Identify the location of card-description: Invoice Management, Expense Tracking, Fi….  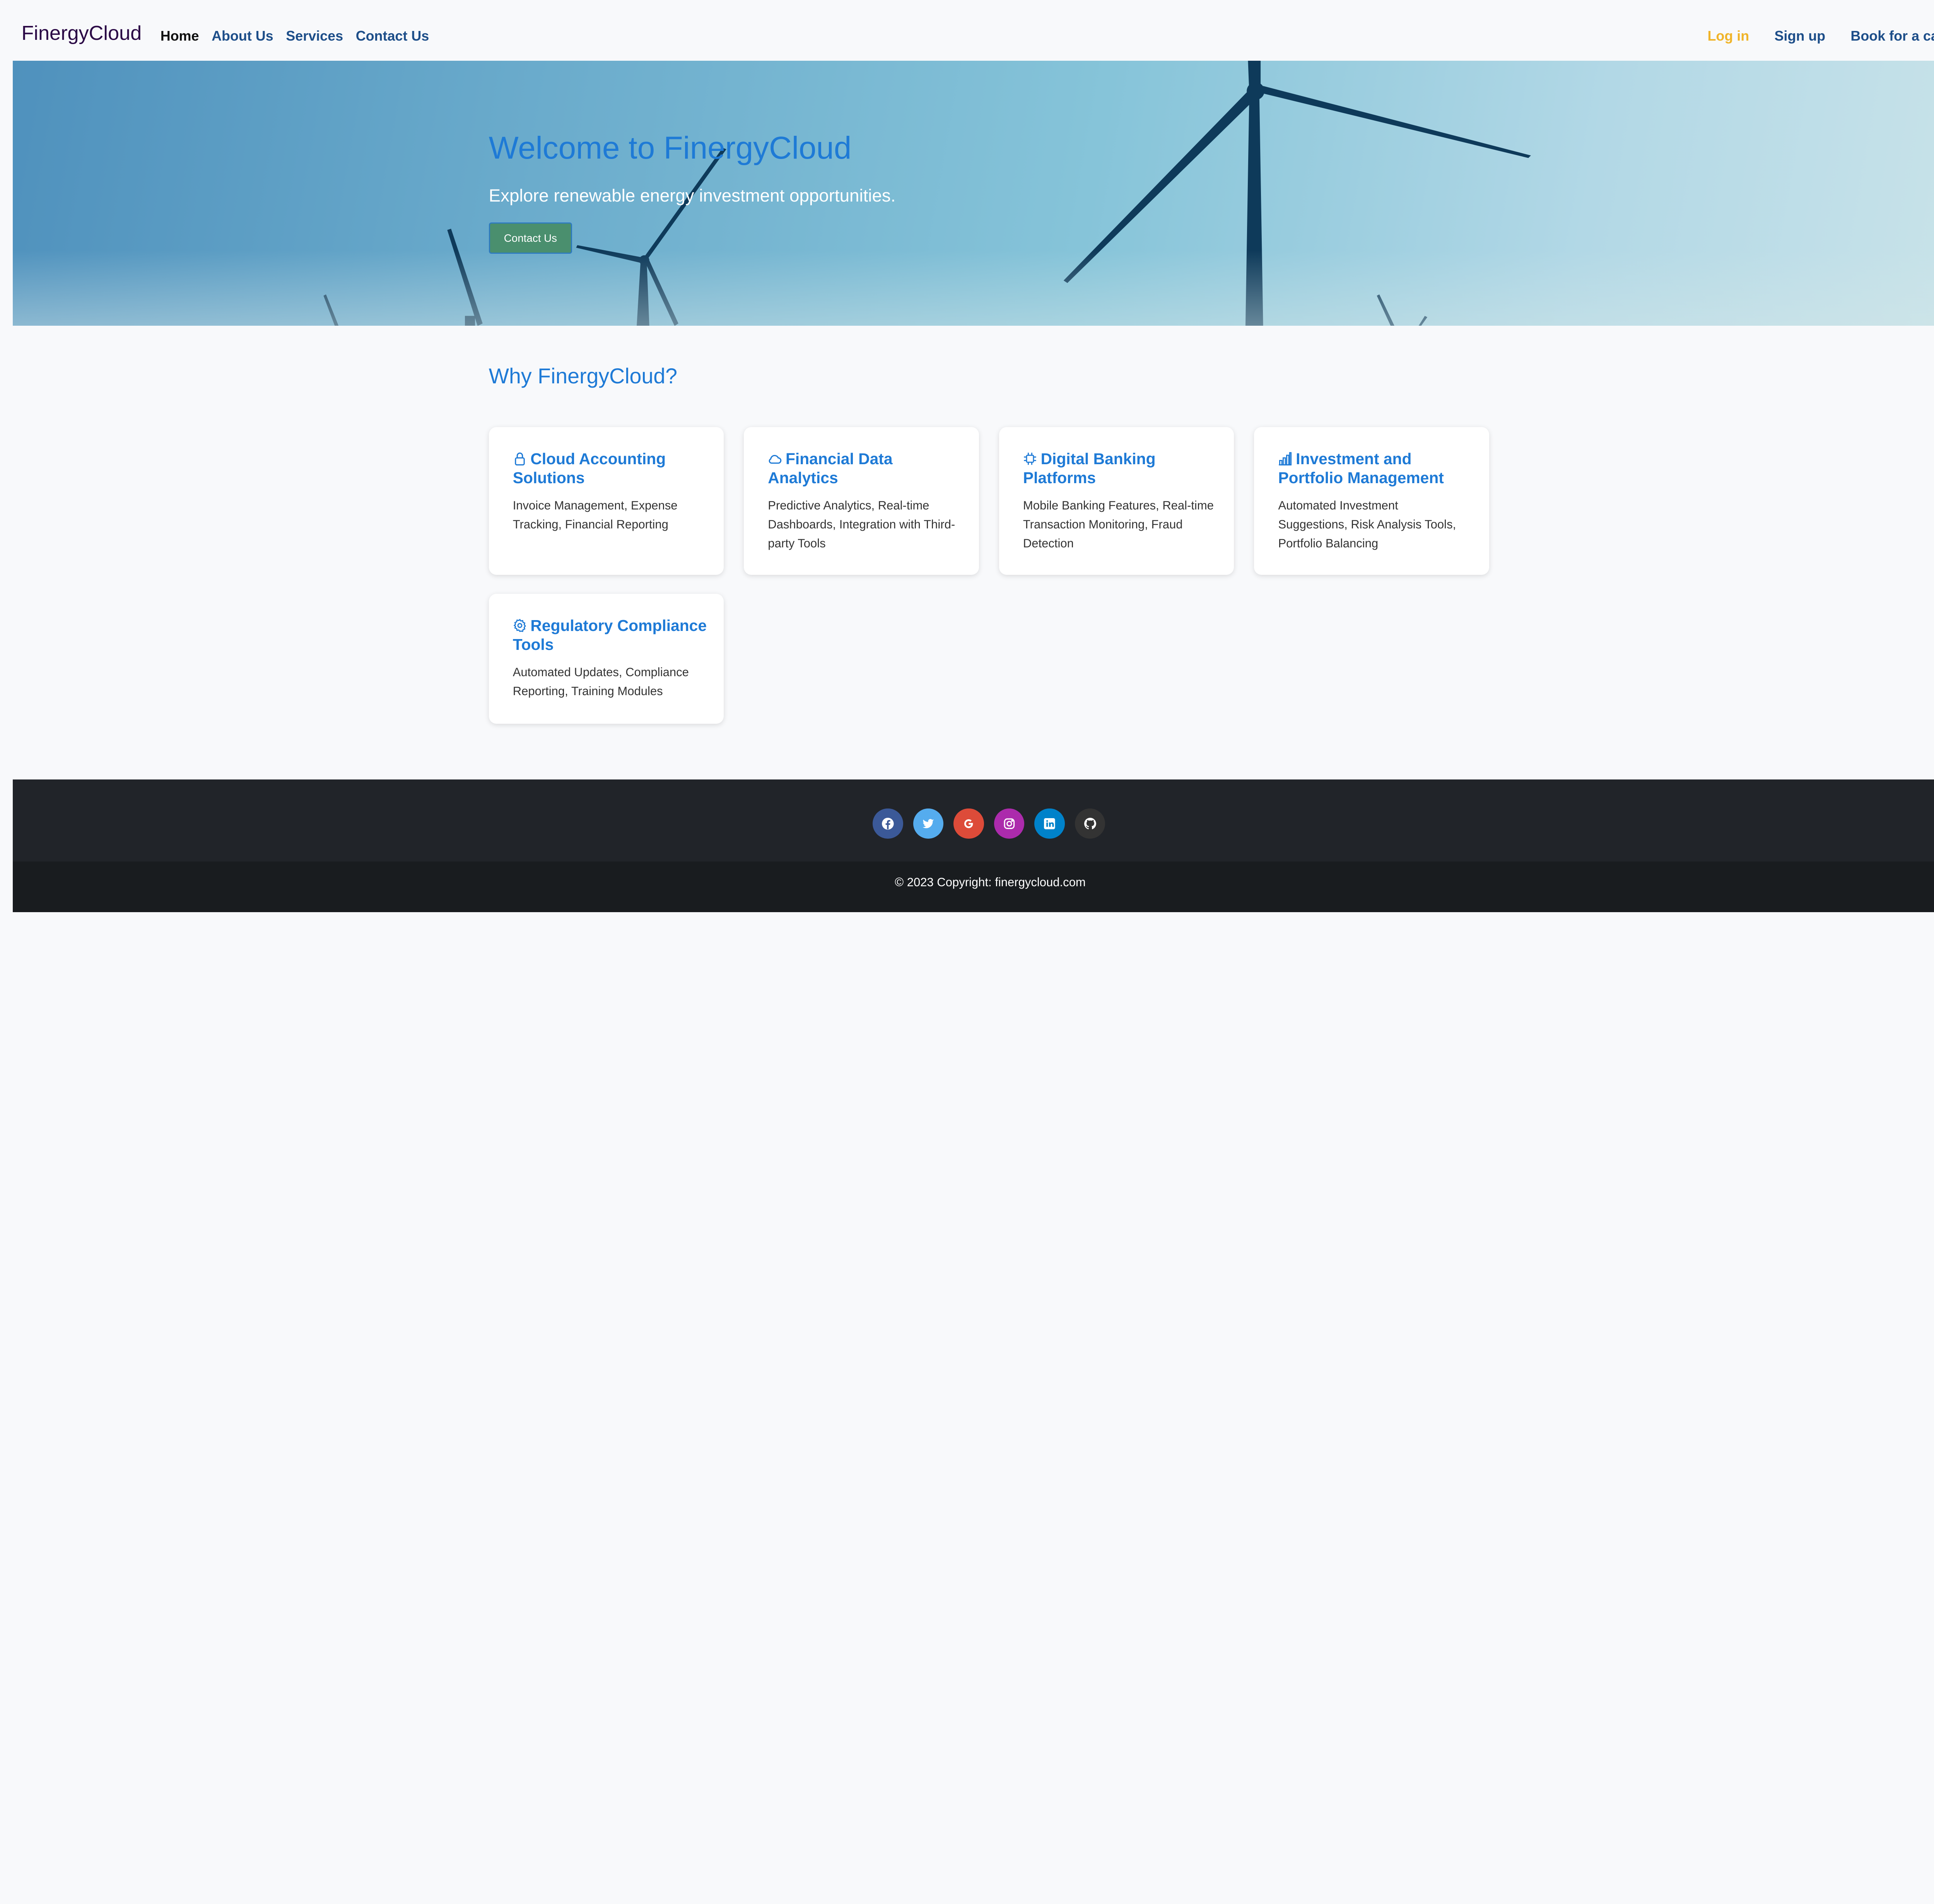
(595, 515).